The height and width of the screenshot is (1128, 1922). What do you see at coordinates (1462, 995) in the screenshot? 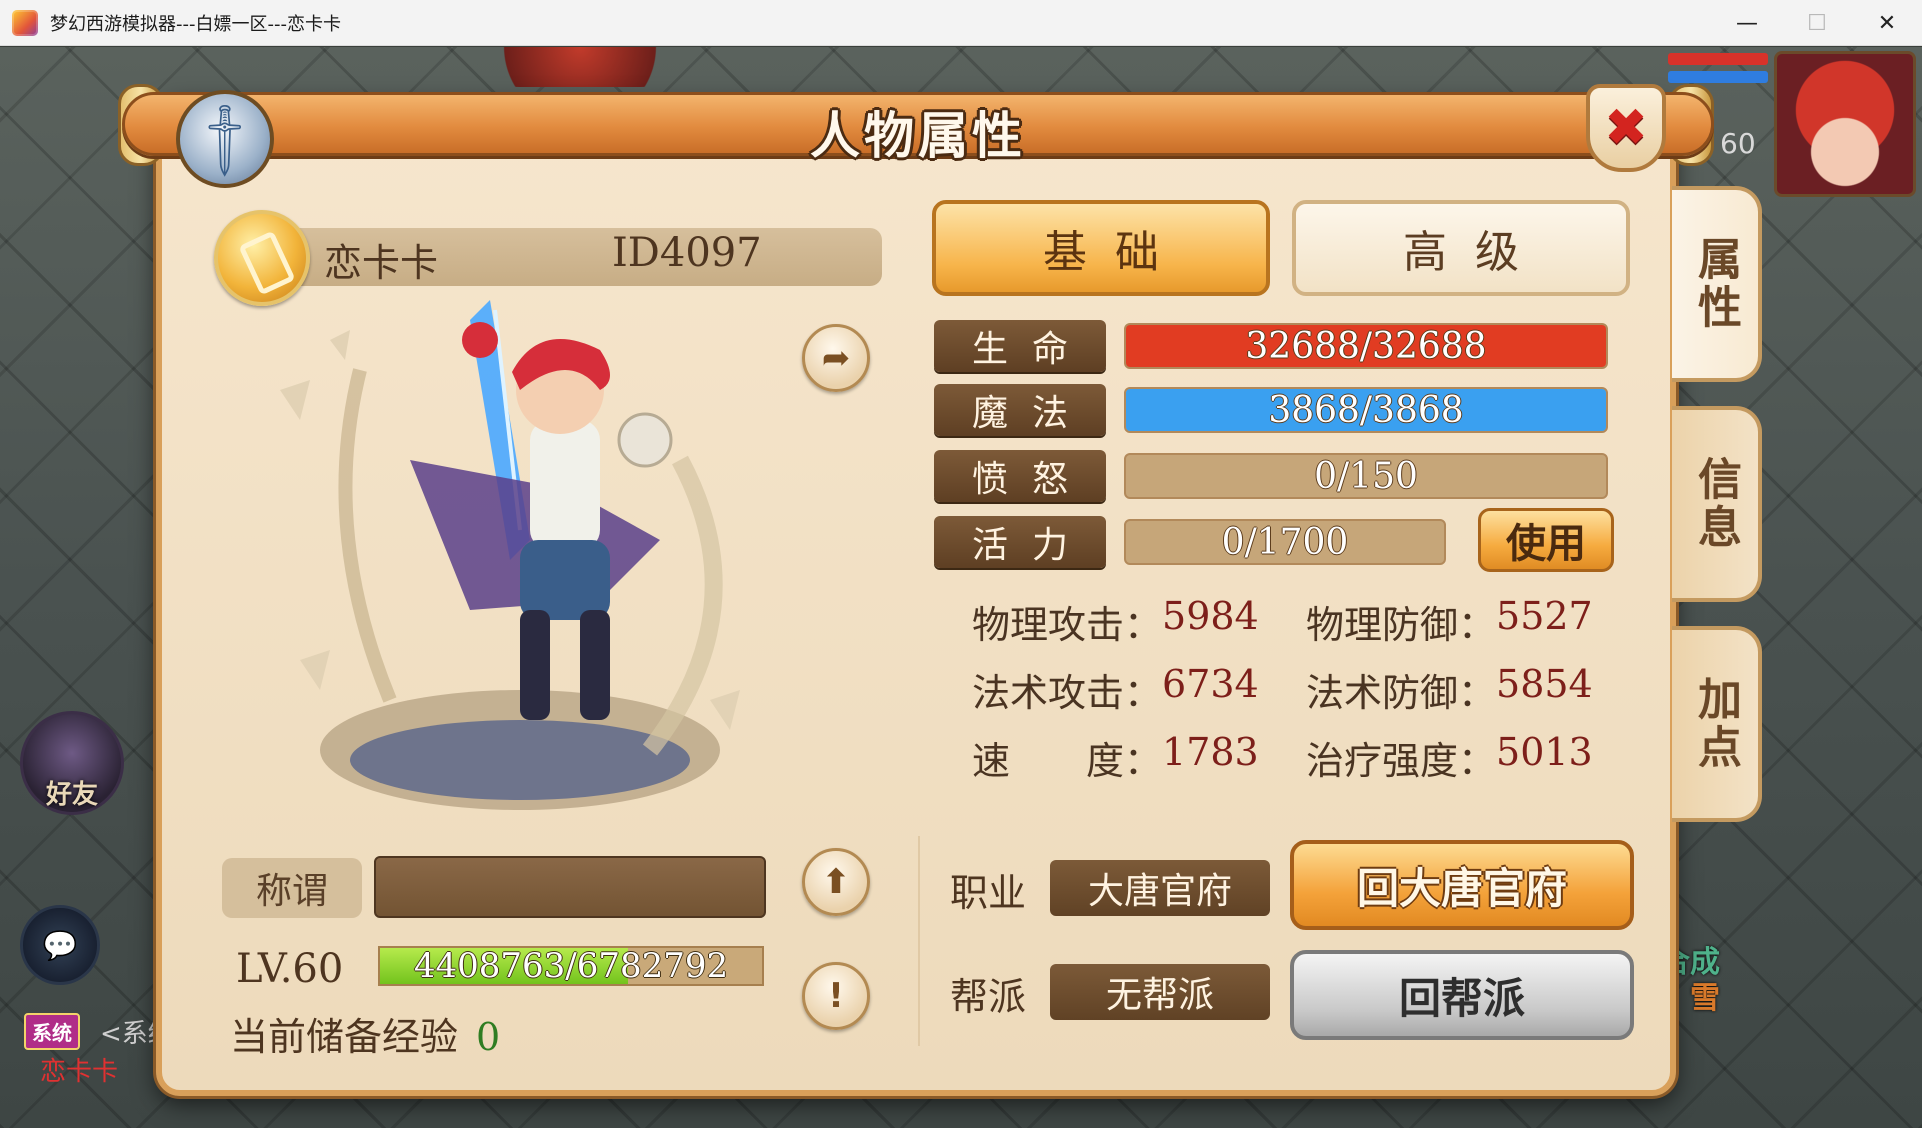
I see `return-guild-button: 回帮派` at bounding box center [1462, 995].